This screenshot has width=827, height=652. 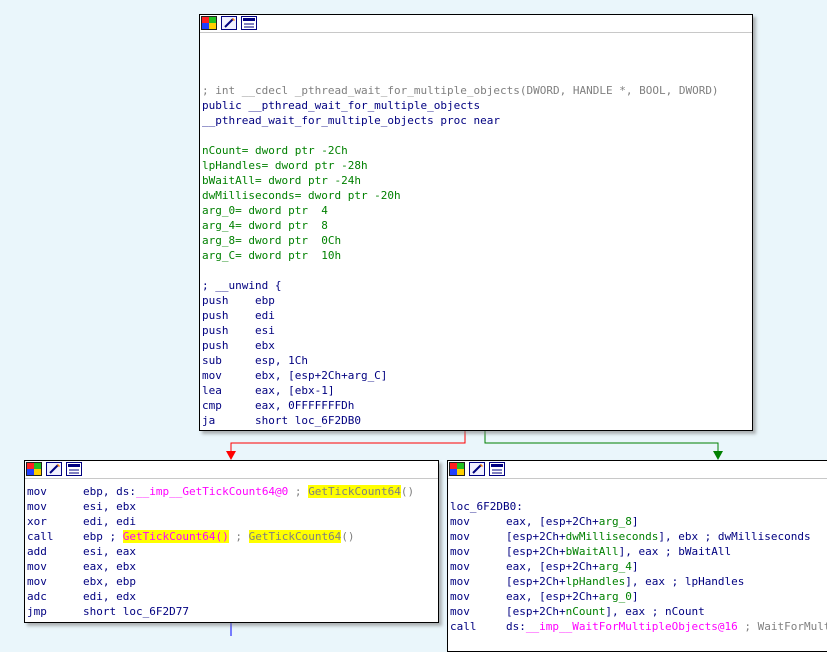 What do you see at coordinates (460, 255) in the screenshot?
I see `stack-arg-c: arg_C= dword ptr 10h` at bounding box center [460, 255].